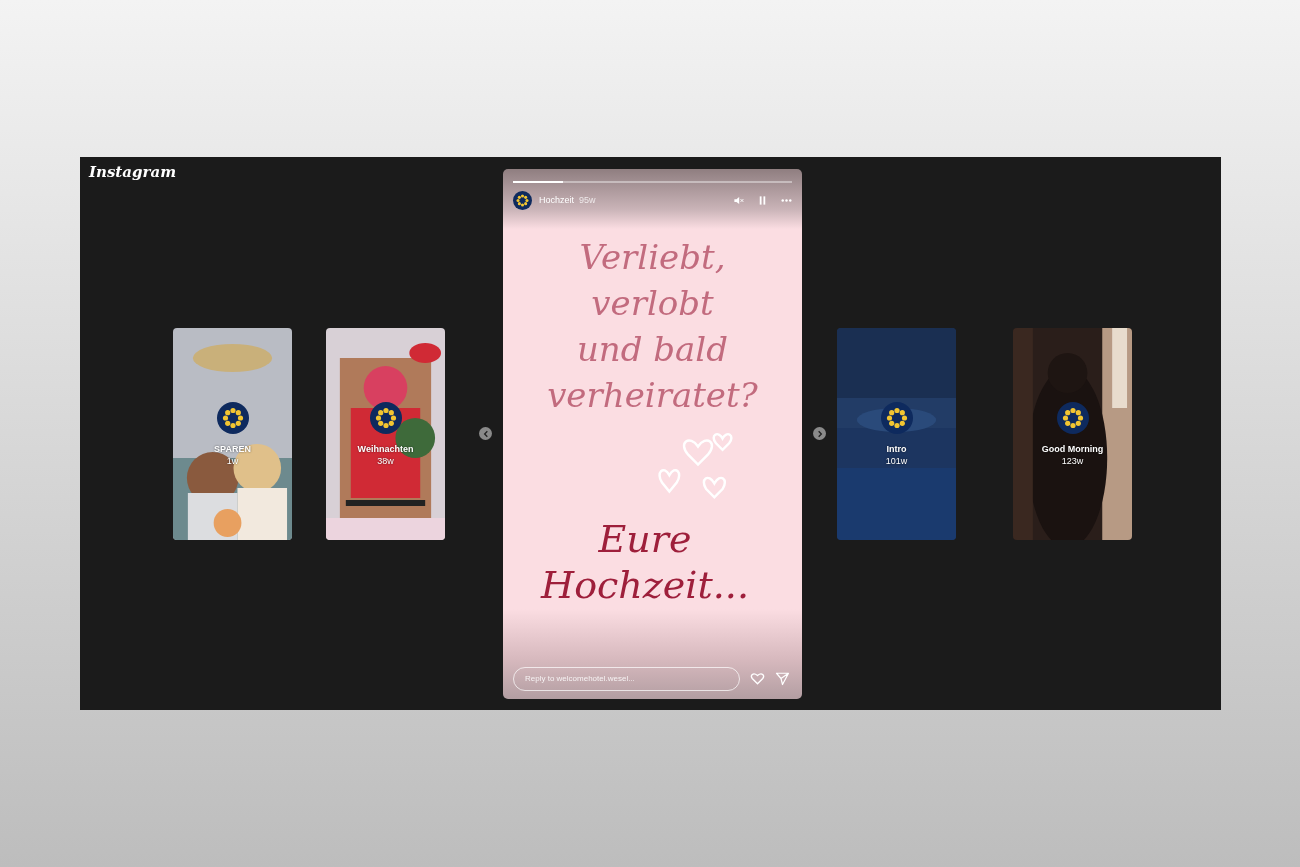 This screenshot has height=867, width=1300. Describe the element at coordinates (385, 460) in the screenshot. I see `story-age: 38w` at that location.